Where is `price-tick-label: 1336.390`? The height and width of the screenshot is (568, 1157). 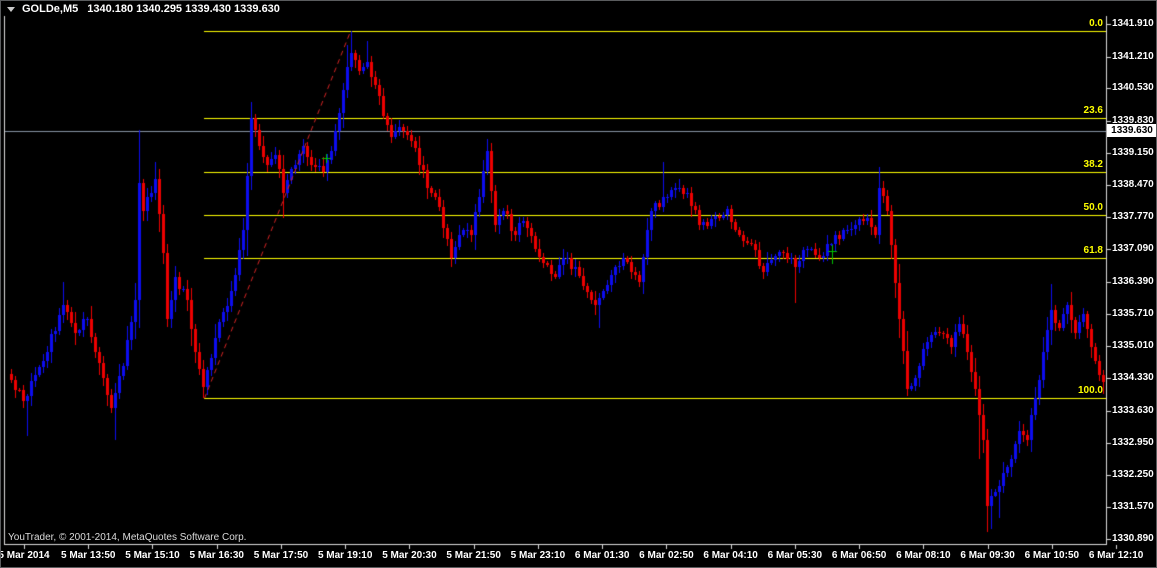 price-tick-label: 1336.390 is located at coordinates (1133, 281).